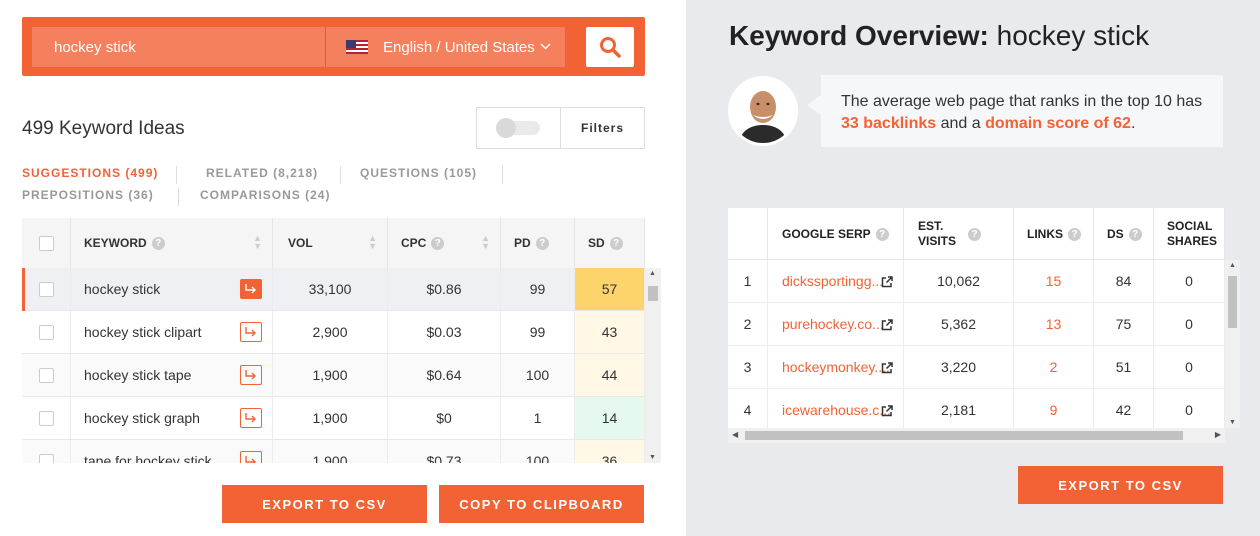 This screenshot has height=536, width=1260. Describe the element at coordinates (1054, 234) in the screenshot. I see `header-links: LINKS?` at that location.